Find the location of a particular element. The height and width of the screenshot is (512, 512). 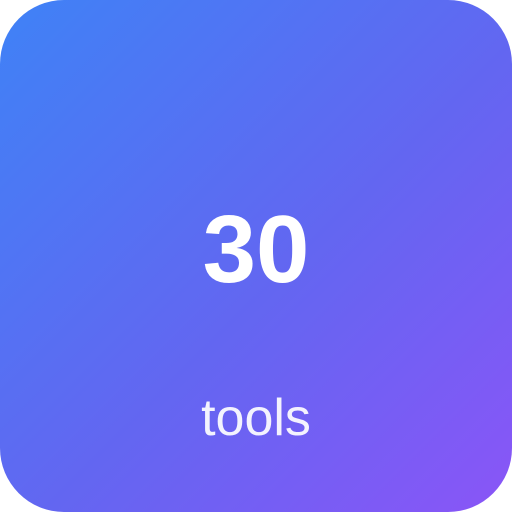

stat-label: tools is located at coordinates (256, 418).